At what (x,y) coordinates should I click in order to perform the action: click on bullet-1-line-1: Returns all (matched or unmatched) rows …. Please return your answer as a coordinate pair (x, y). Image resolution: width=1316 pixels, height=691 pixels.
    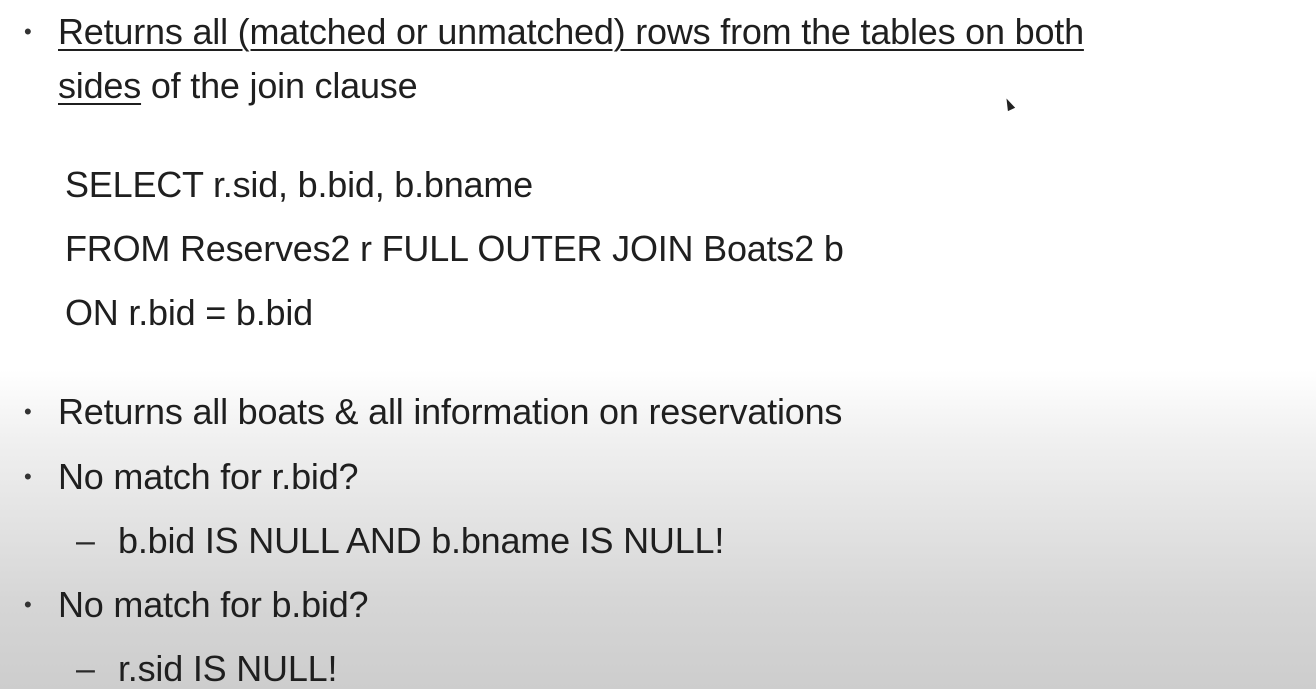
    Looking at the image, I should click on (571, 32).